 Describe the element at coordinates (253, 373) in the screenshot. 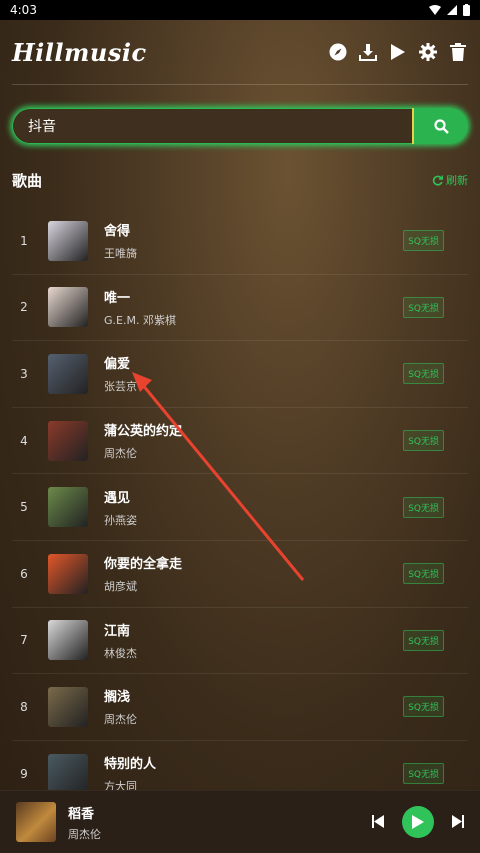

I see `song-meta: 偏爱 张芸京` at that location.